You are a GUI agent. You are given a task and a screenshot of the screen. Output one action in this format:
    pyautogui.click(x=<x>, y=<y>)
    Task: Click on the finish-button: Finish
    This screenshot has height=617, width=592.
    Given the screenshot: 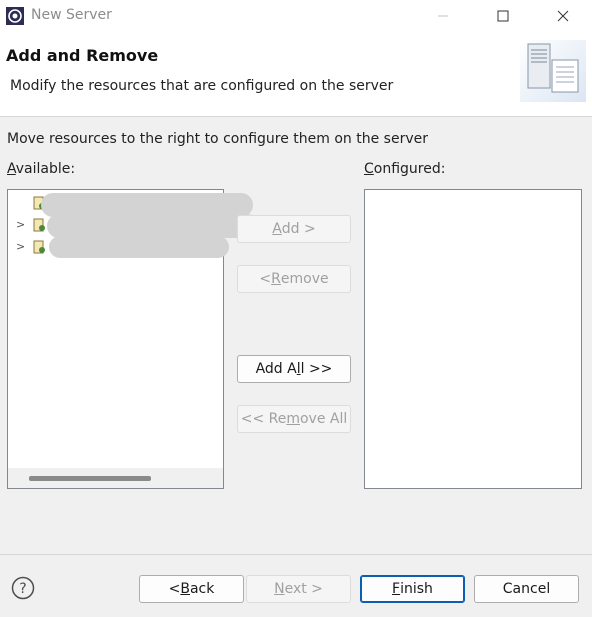 What is the action you would take?
    pyautogui.click(x=412, y=589)
    